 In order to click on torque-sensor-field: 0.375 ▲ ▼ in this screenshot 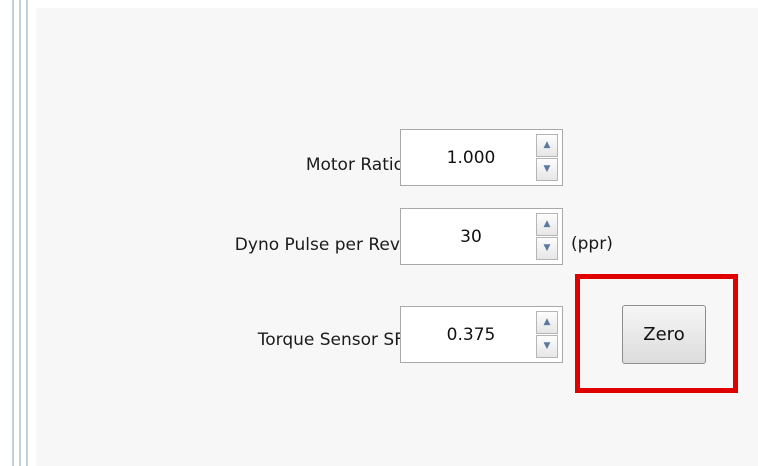, I will do `click(481, 334)`.